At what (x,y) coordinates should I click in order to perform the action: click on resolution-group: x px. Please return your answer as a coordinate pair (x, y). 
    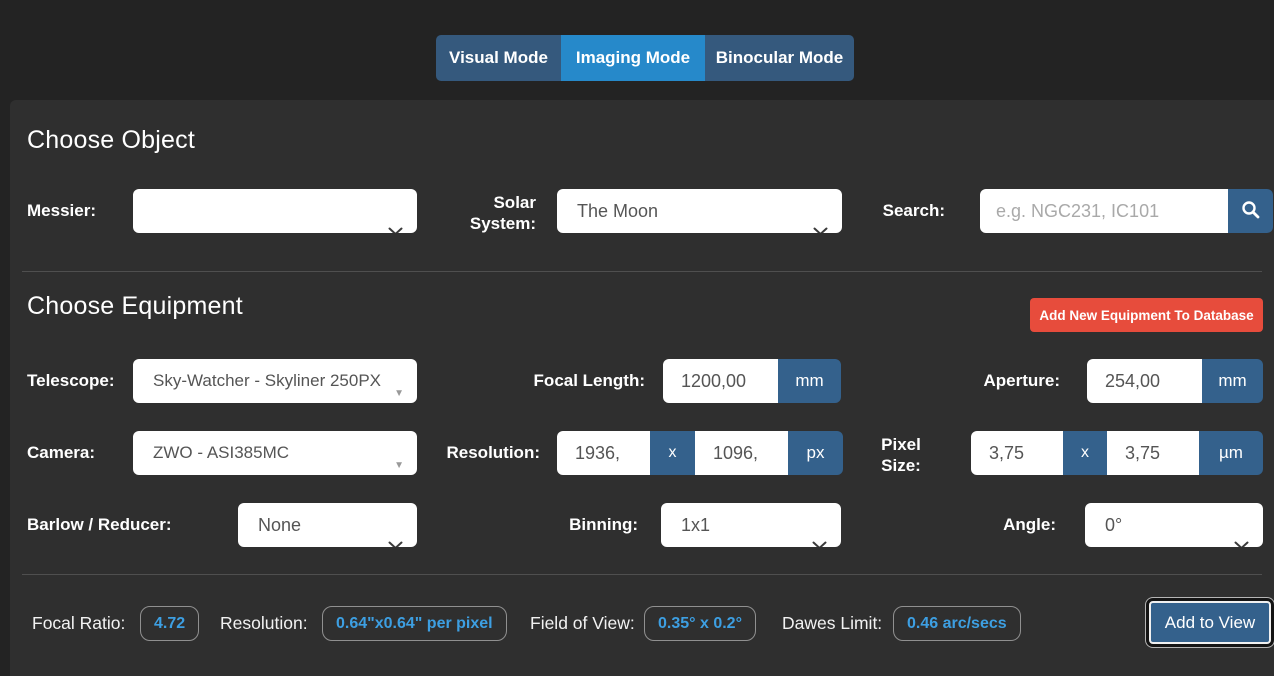
    Looking at the image, I should click on (700, 453).